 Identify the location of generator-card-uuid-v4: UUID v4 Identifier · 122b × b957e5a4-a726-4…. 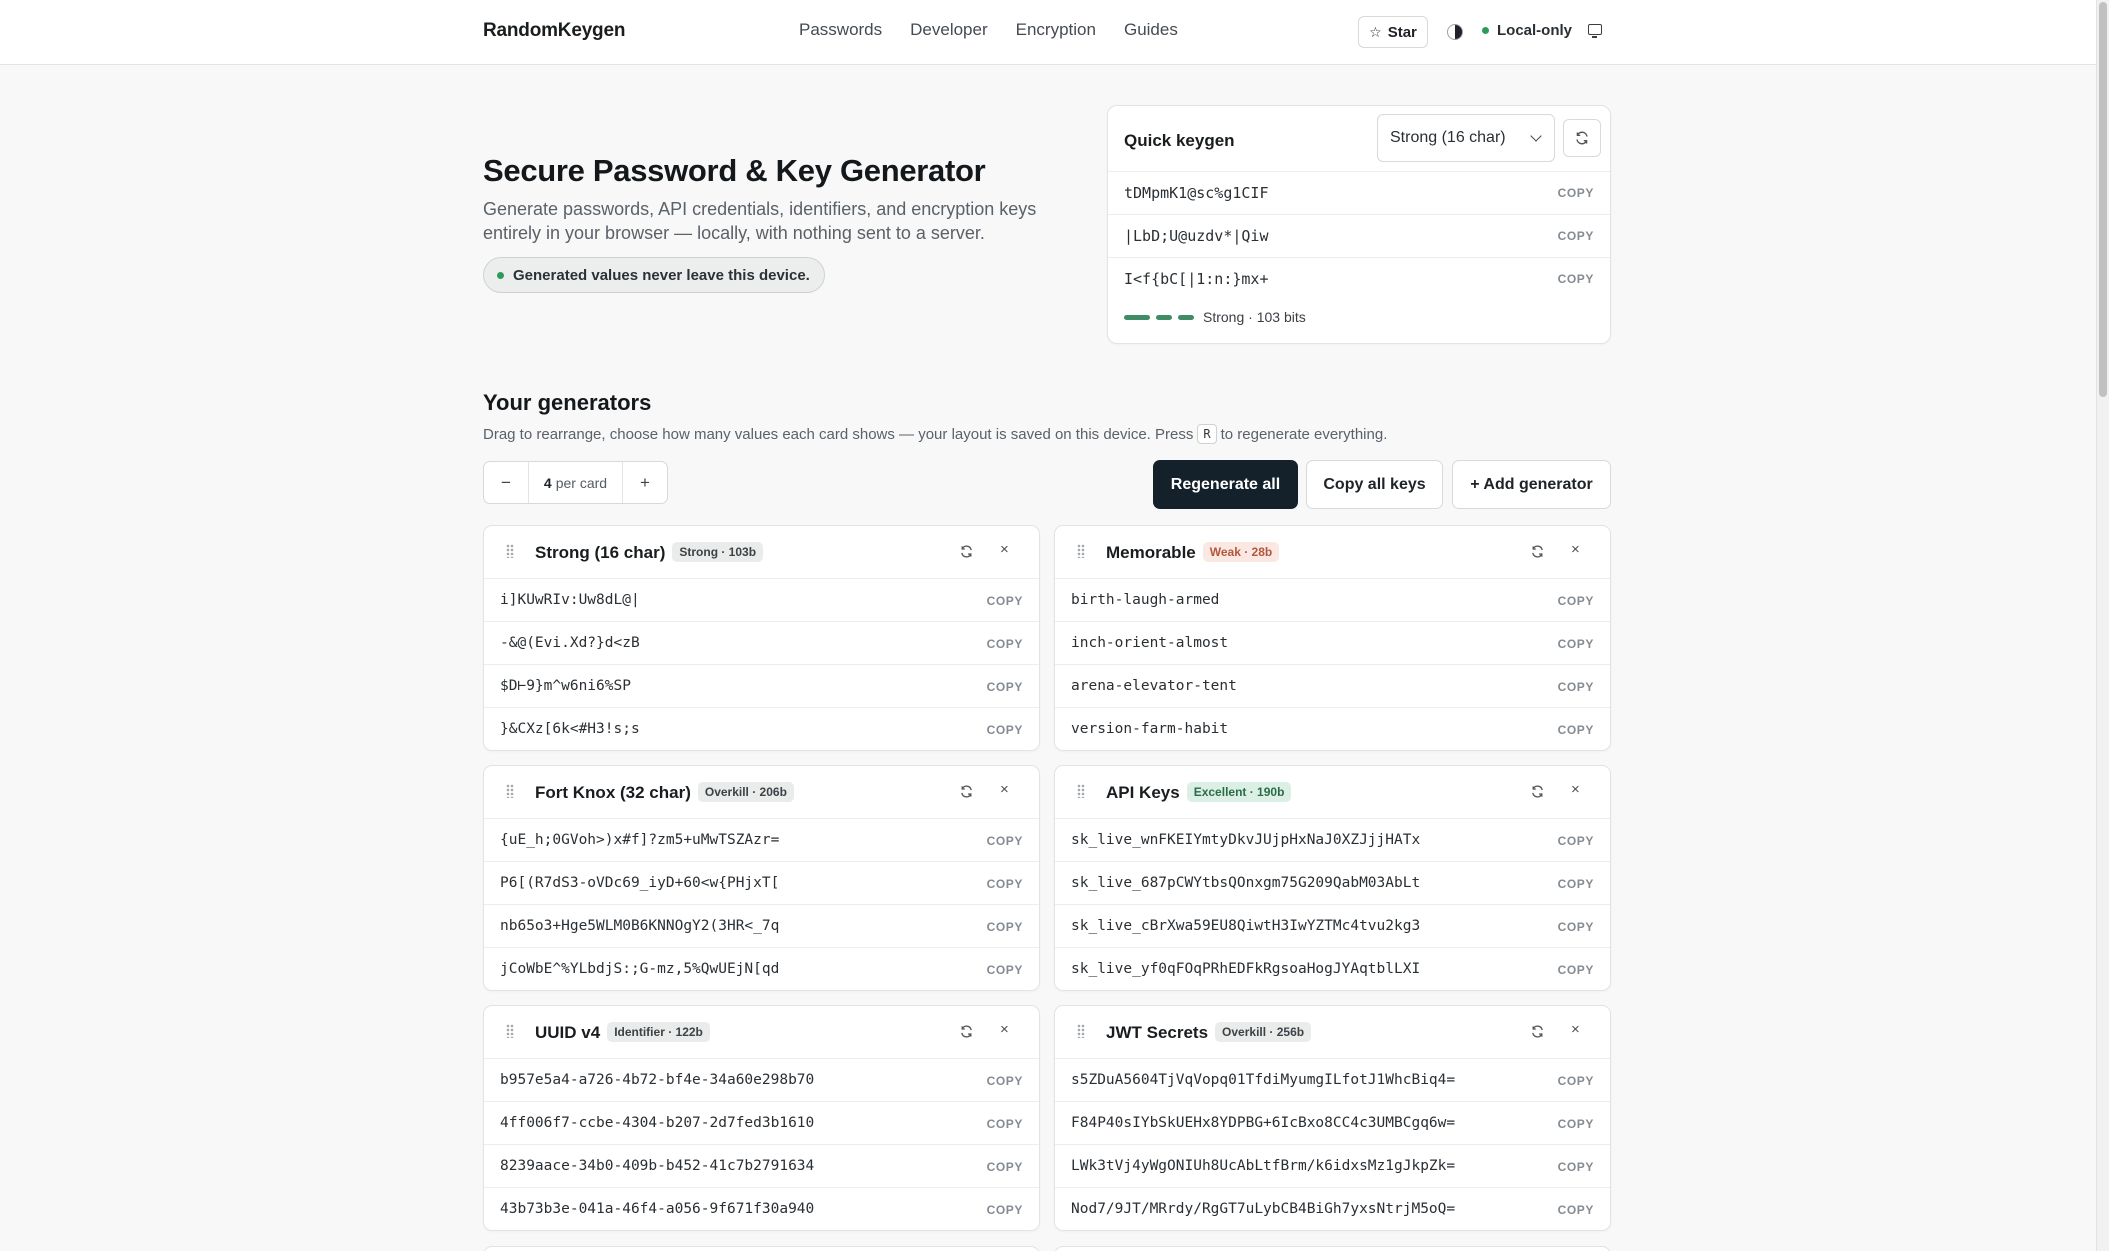
(761, 1118).